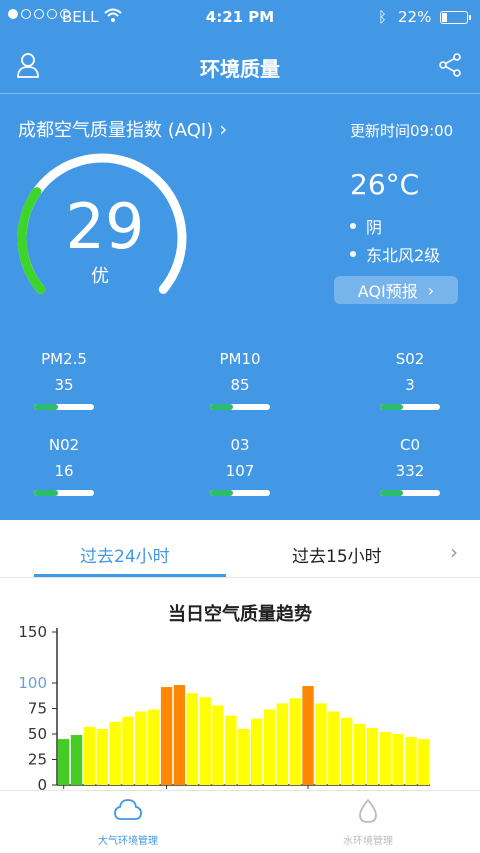 This screenshot has width=480, height=853. I want to click on temperature: 26°C, so click(385, 184).